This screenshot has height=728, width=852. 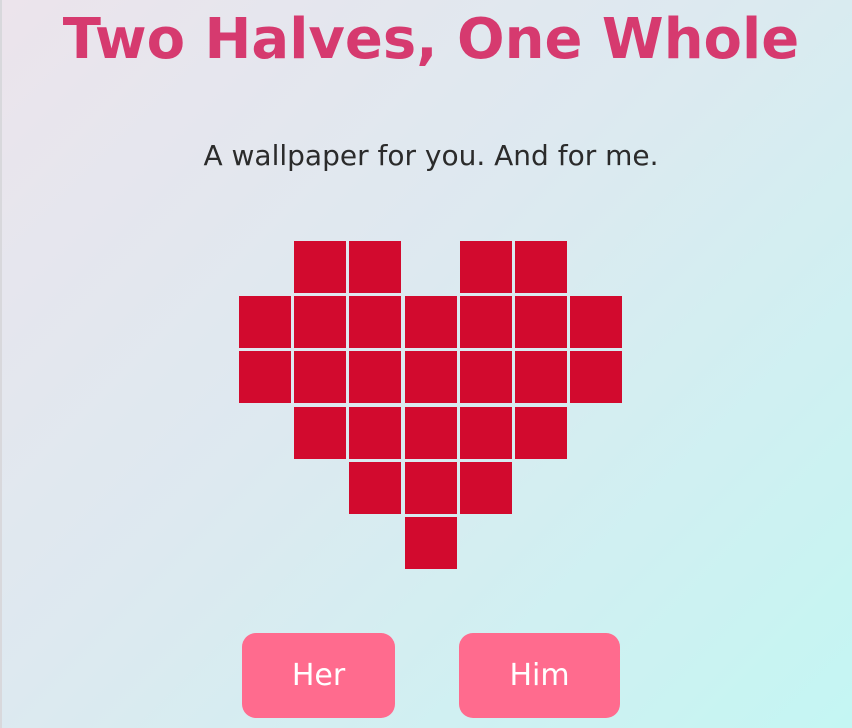 I want to click on page-left-border, so click(x=1, y=364).